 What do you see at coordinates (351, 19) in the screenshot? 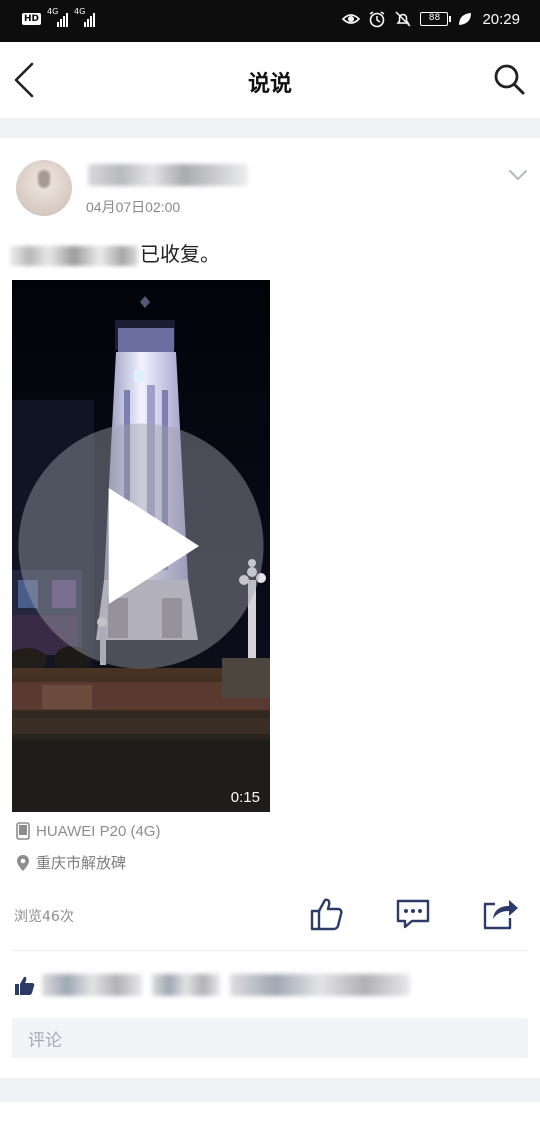
I see `eye-icon` at bounding box center [351, 19].